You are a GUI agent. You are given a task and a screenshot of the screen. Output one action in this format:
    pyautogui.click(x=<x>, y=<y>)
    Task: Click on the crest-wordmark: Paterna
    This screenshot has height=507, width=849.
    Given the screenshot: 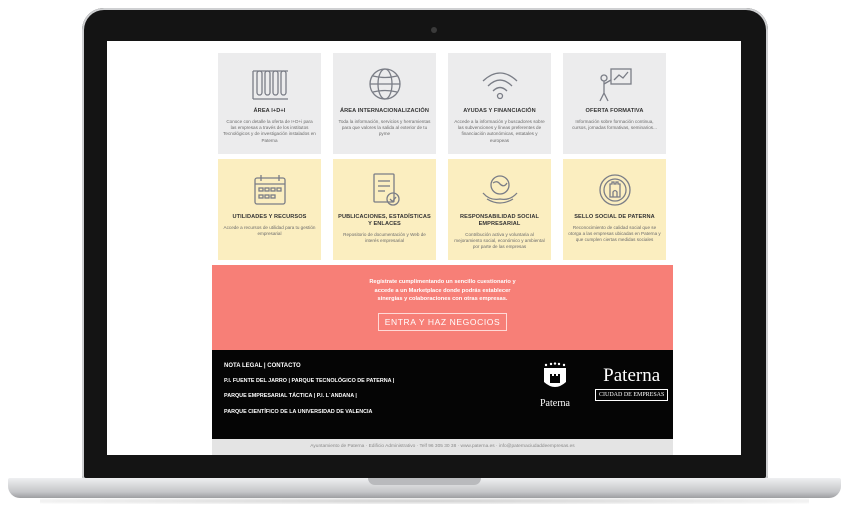 What is the action you would take?
    pyautogui.click(x=555, y=403)
    